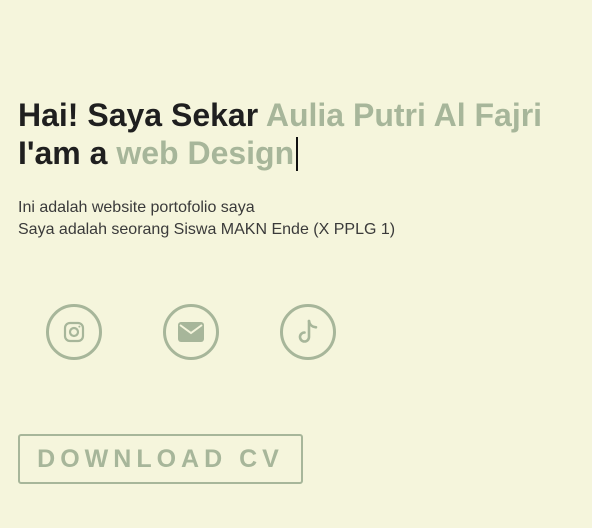 The width and height of the screenshot is (592, 528). I want to click on tiktok-icon, so click(308, 331).